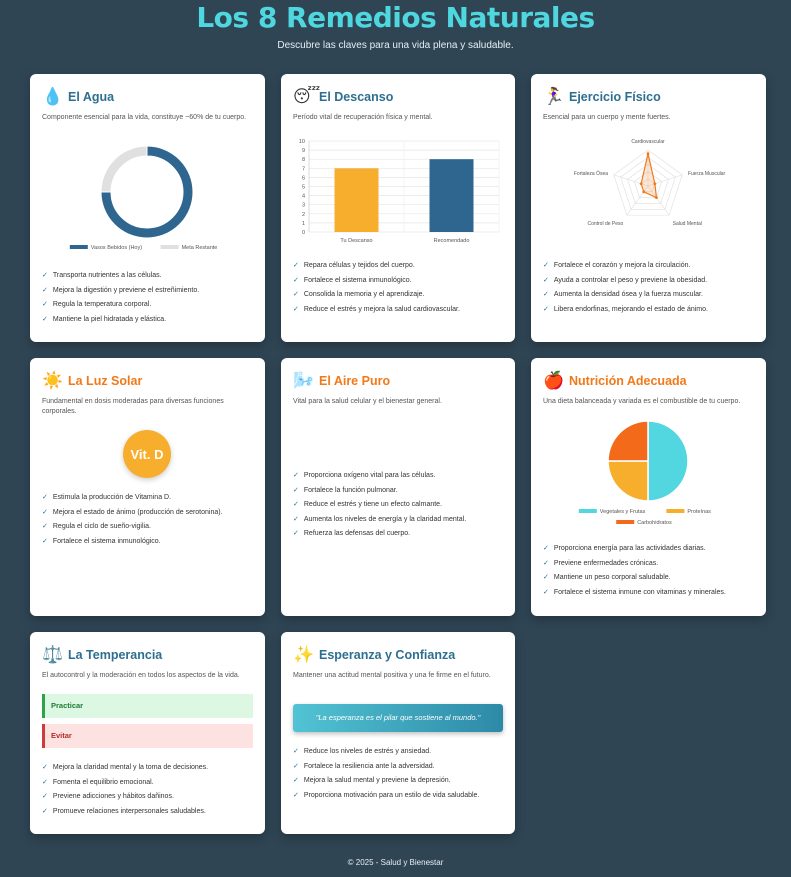 This screenshot has height=877, width=791. Describe the element at coordinates (112, 497) in the screenshot. I see `list-item-text: Estimula la producción de Vitamina D.` at that location.